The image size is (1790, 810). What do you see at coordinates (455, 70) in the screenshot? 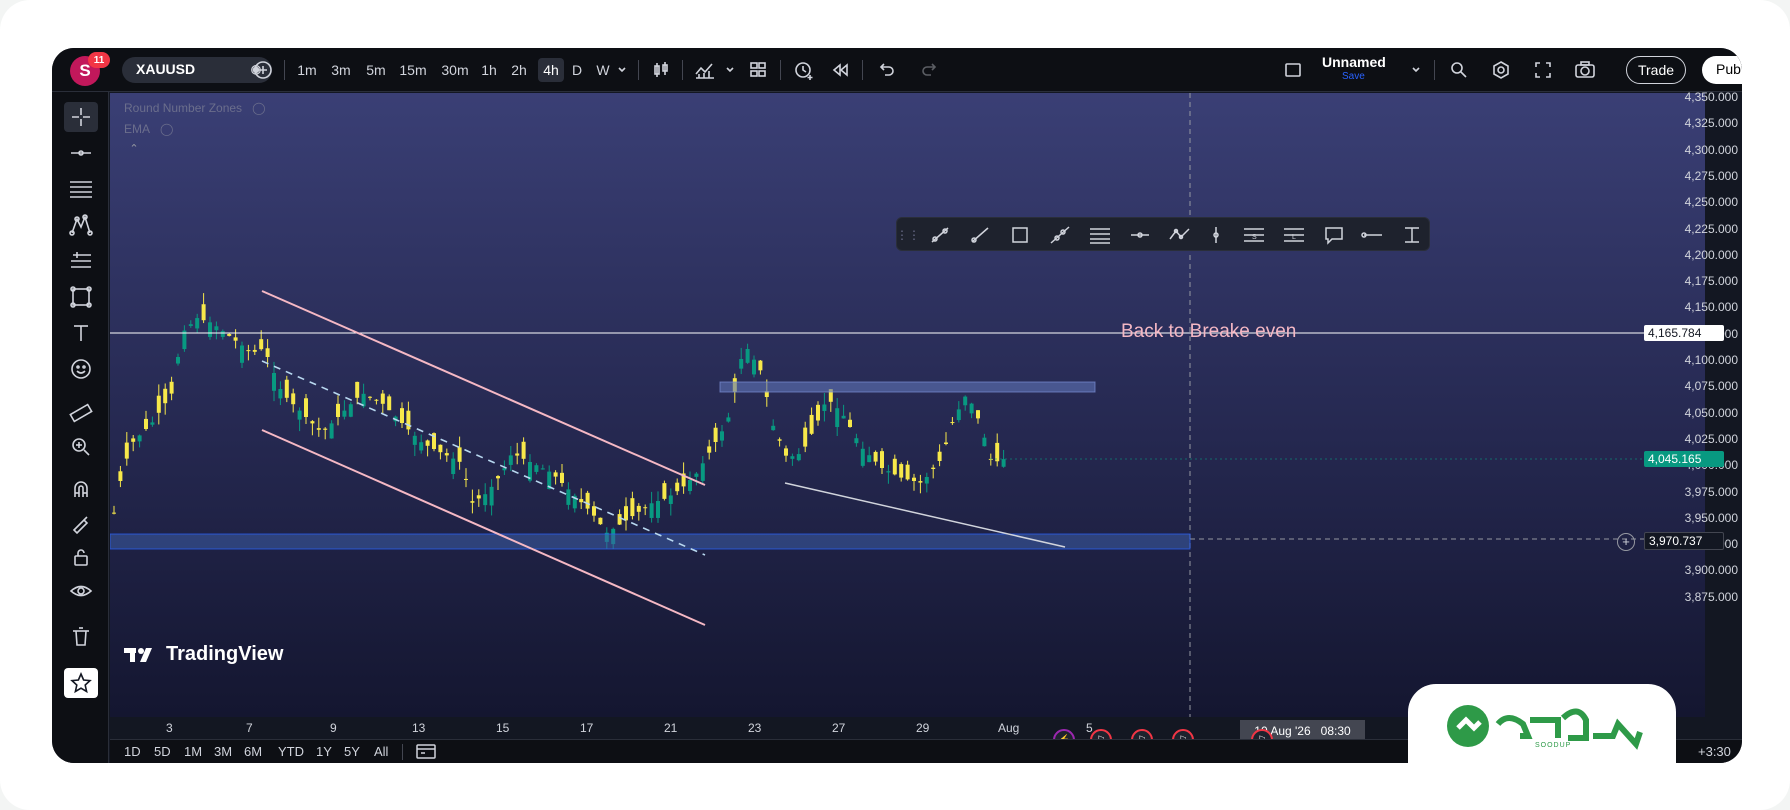
I see `interval-30m: 30m` at bounding box center [455, 70].